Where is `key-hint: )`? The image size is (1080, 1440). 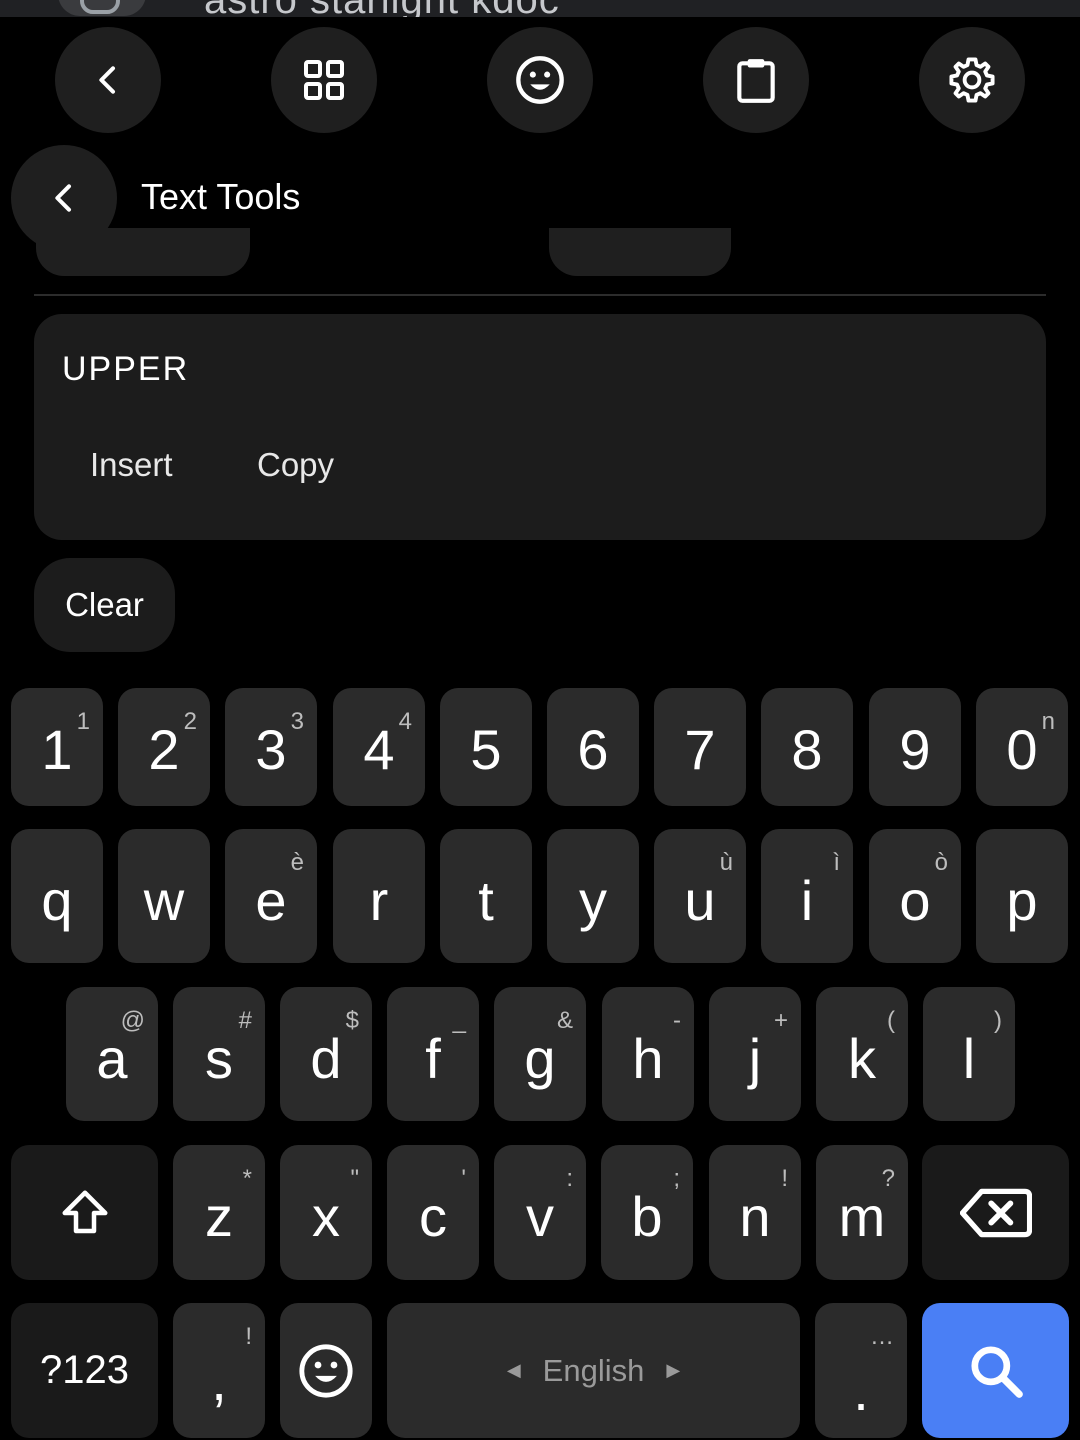
key-hint: ) is located at coordinates (998, 1020).